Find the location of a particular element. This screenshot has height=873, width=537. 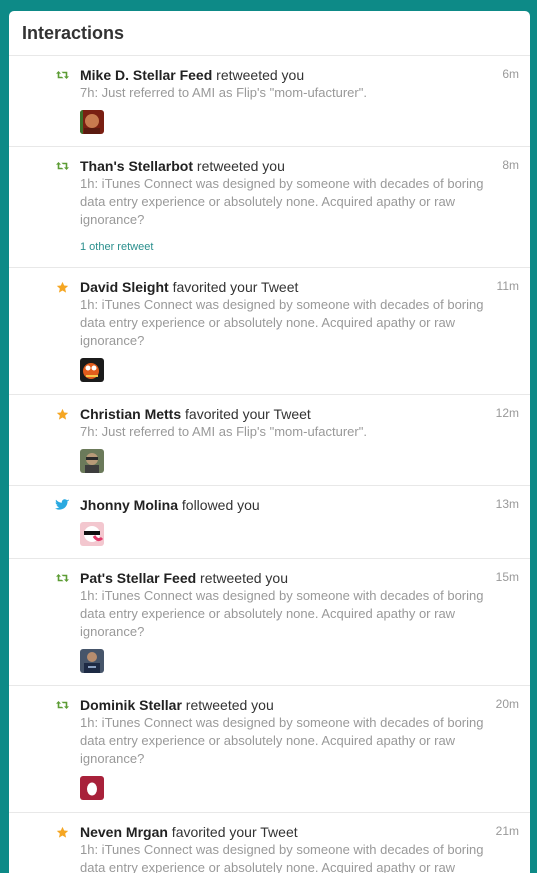

user-name-link: Jhonny Molina is located at coordinates (129, 505).